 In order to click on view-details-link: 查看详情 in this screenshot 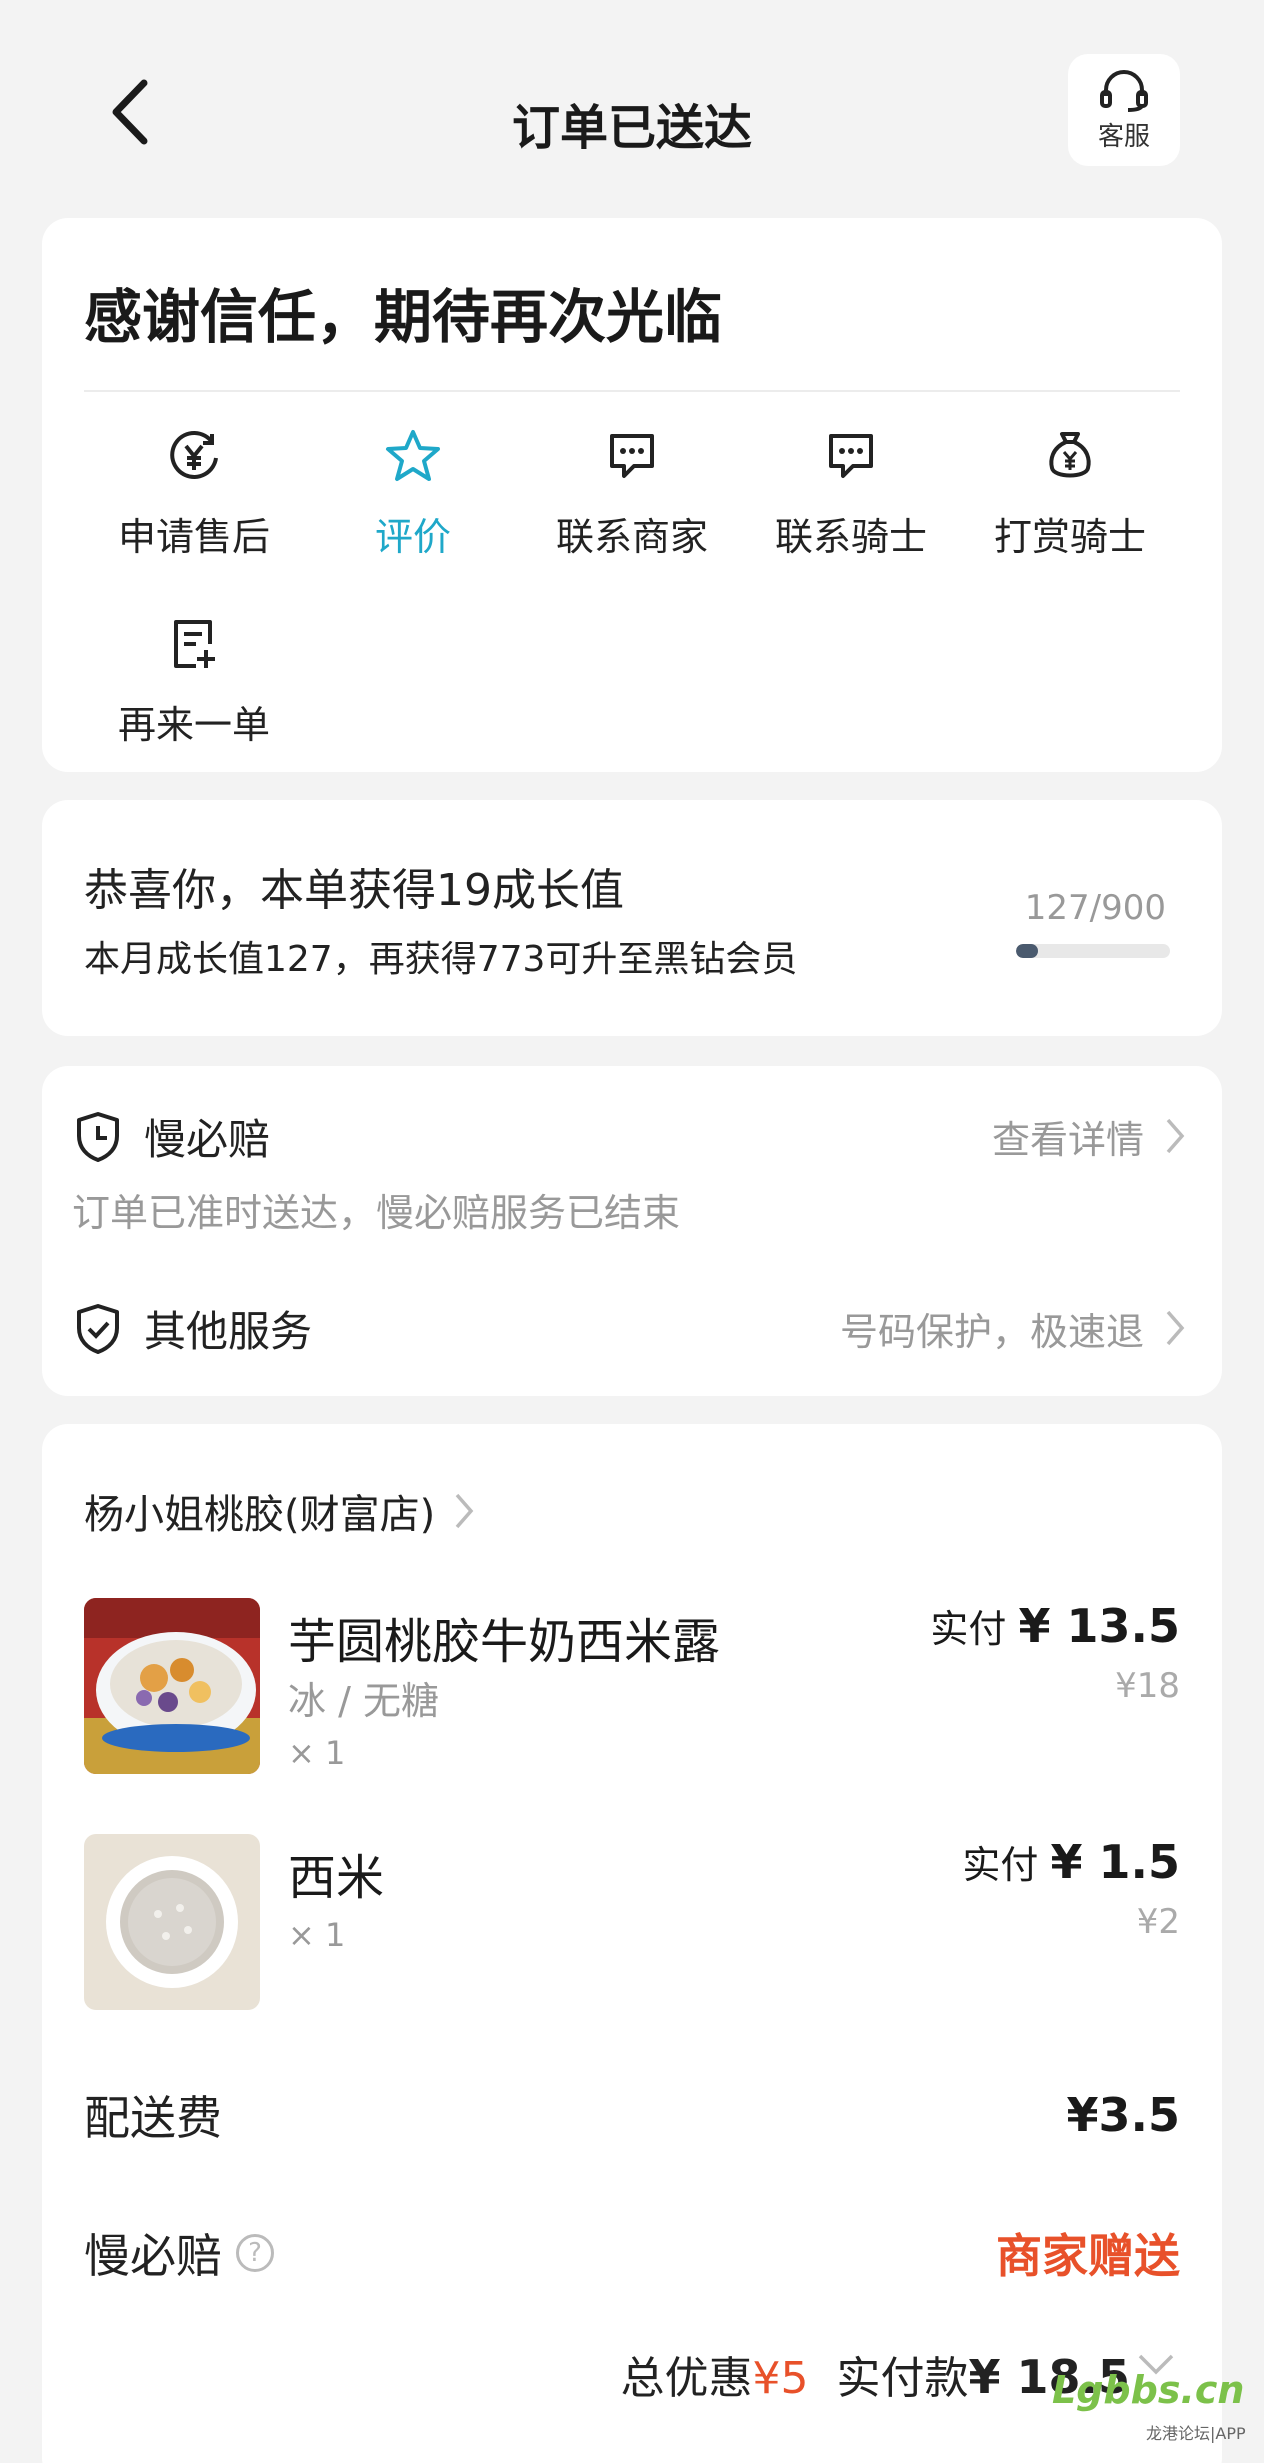, I will do `click(1068, 1136)`.